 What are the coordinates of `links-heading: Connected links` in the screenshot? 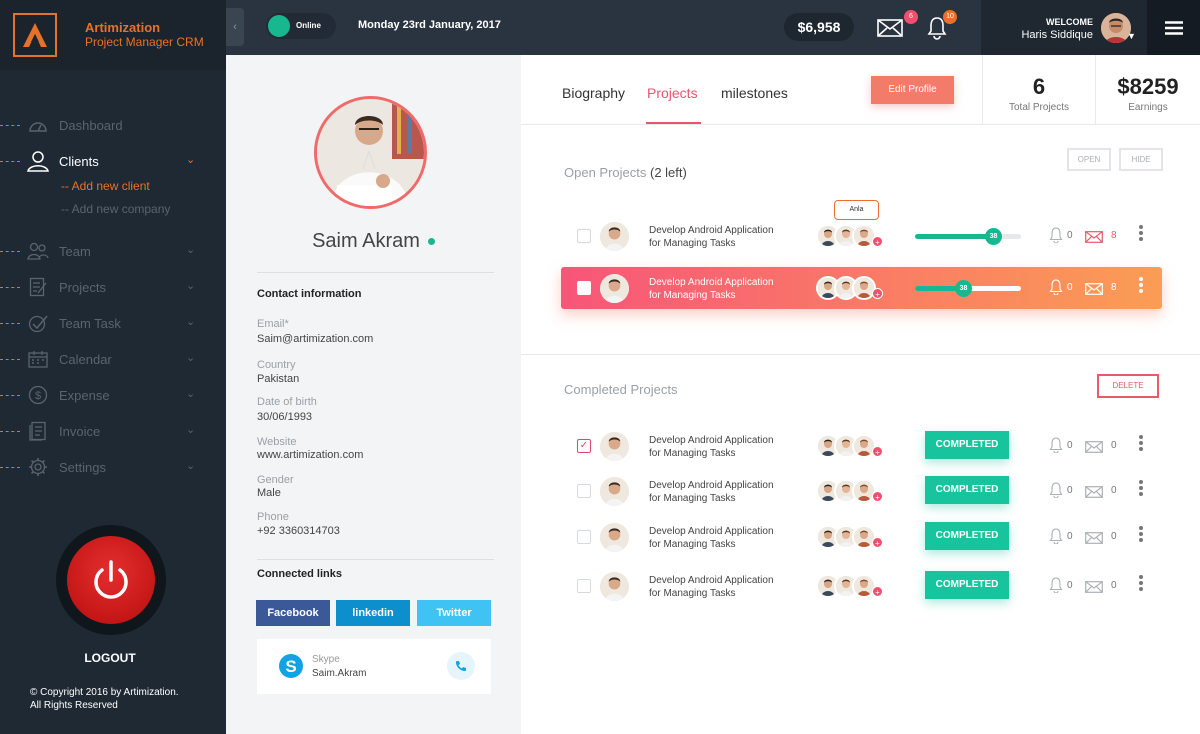 It's located at (299, 574).